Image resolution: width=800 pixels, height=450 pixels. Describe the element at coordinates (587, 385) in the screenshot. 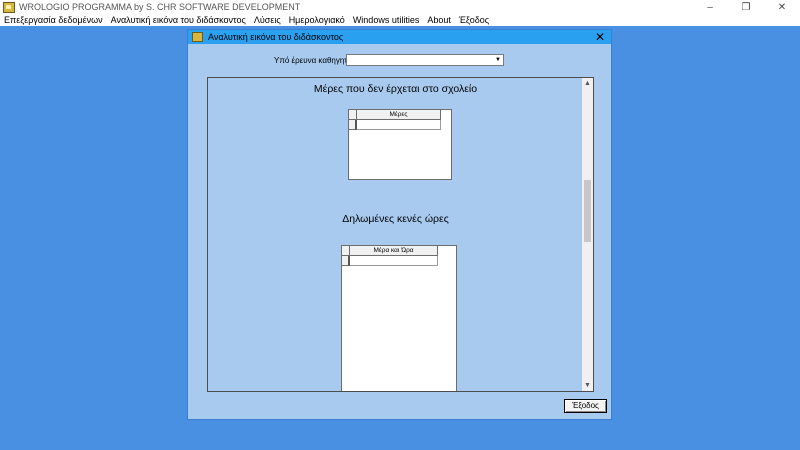

I see `scroll-down-icon: ▼` at that location.